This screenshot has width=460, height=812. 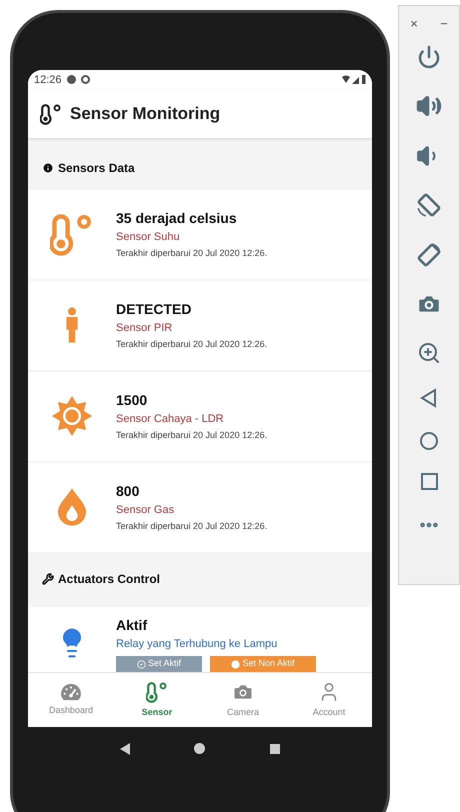 I want to click on sensor-name: Sensor Cahaya - LDR, so click(x=170, y=419).